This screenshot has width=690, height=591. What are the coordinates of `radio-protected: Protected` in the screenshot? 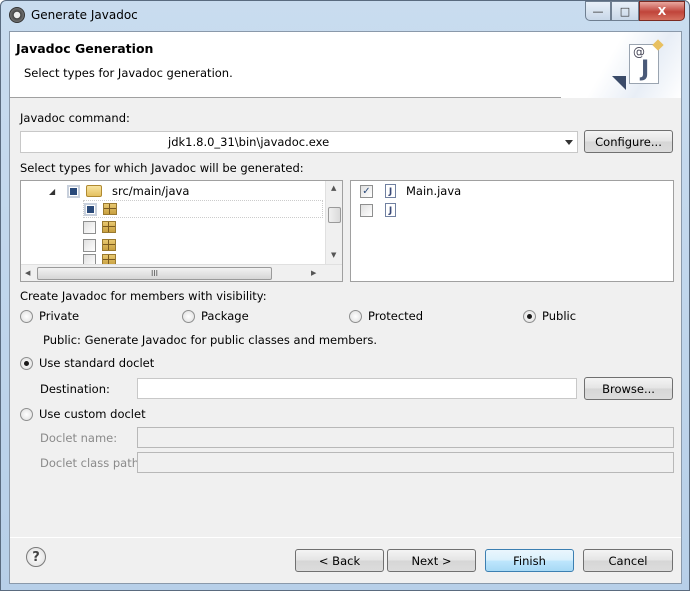 It's located at (386, 316).